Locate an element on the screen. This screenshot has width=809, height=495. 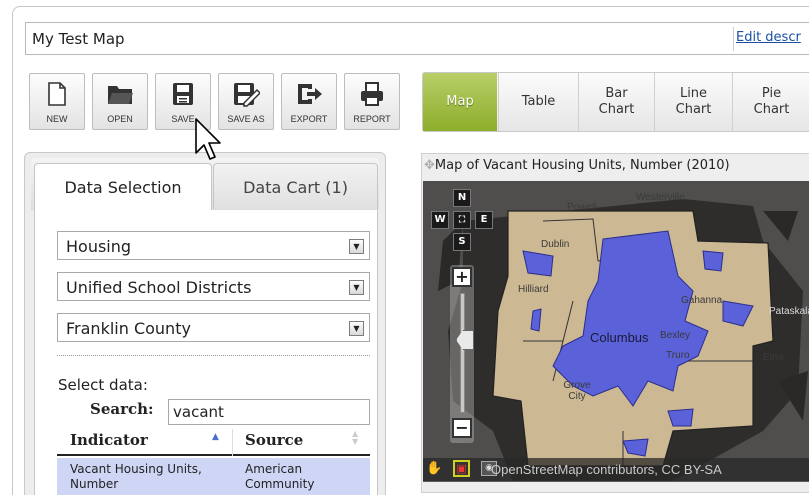
place-label: Dublin is located at coordinates (555, 244).